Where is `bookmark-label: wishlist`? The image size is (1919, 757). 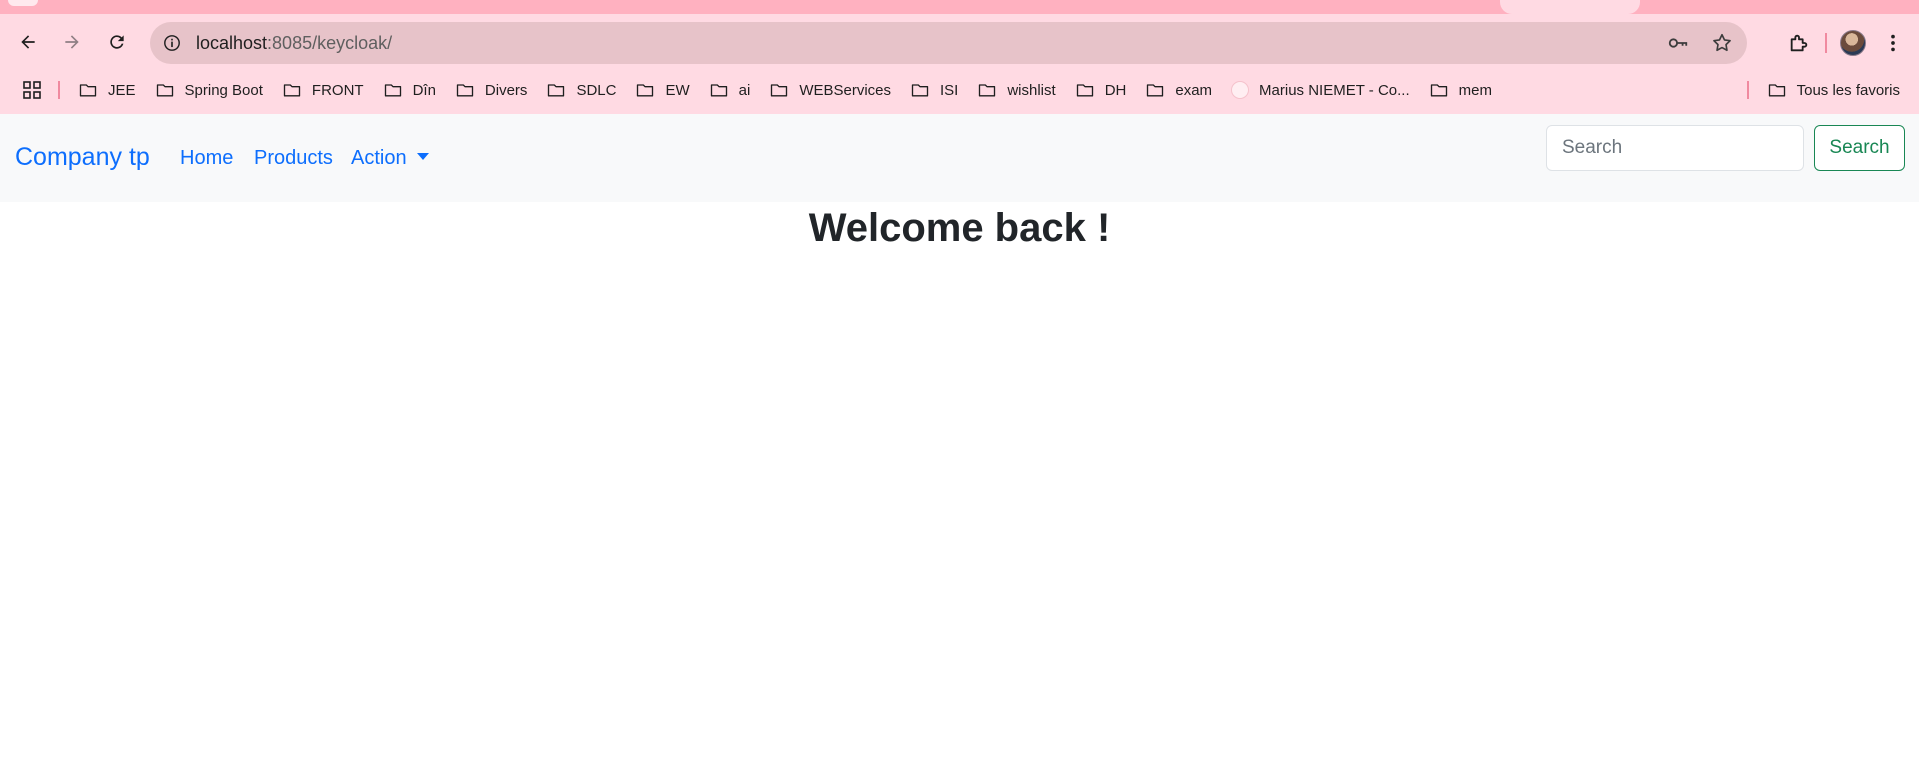 bookmark-label: wishlist is located at coordinates (1031, 90).